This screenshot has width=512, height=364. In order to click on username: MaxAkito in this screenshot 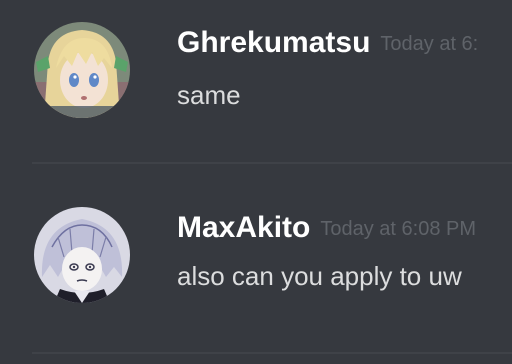, I will do `click(243, 227)`.